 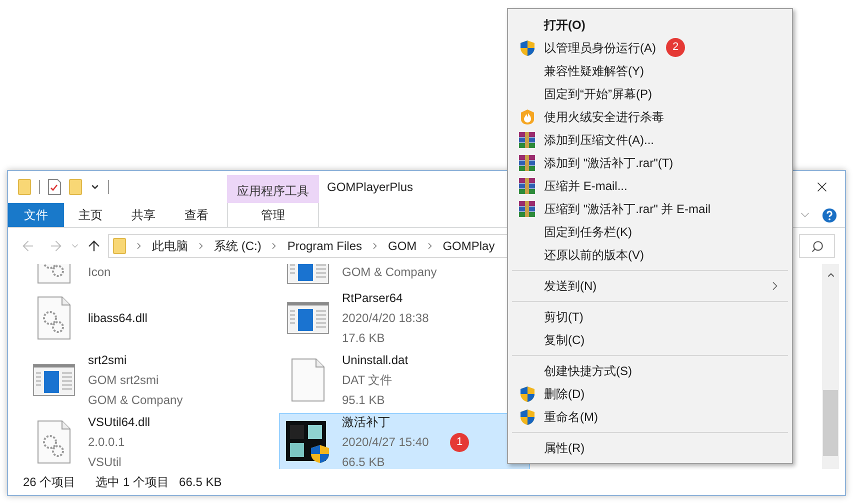 I want to click on file-detail: VSUtil, so click(x=105, y=461).